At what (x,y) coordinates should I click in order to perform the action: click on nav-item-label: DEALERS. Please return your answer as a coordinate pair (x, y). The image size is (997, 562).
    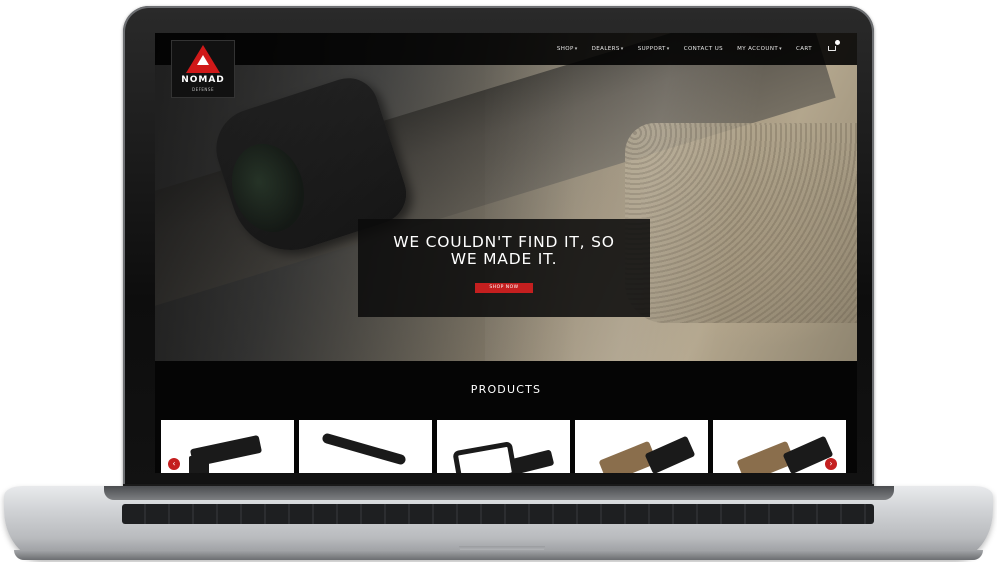
    Looking at the image, I should click on (605, 49).